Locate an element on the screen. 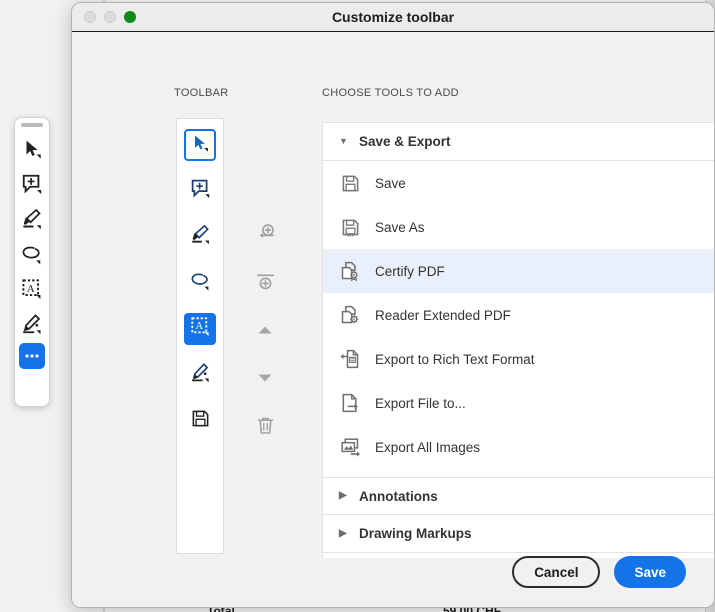 The image size is (715, 612). group-title: Save & Export is located at coordinates (405, 141).